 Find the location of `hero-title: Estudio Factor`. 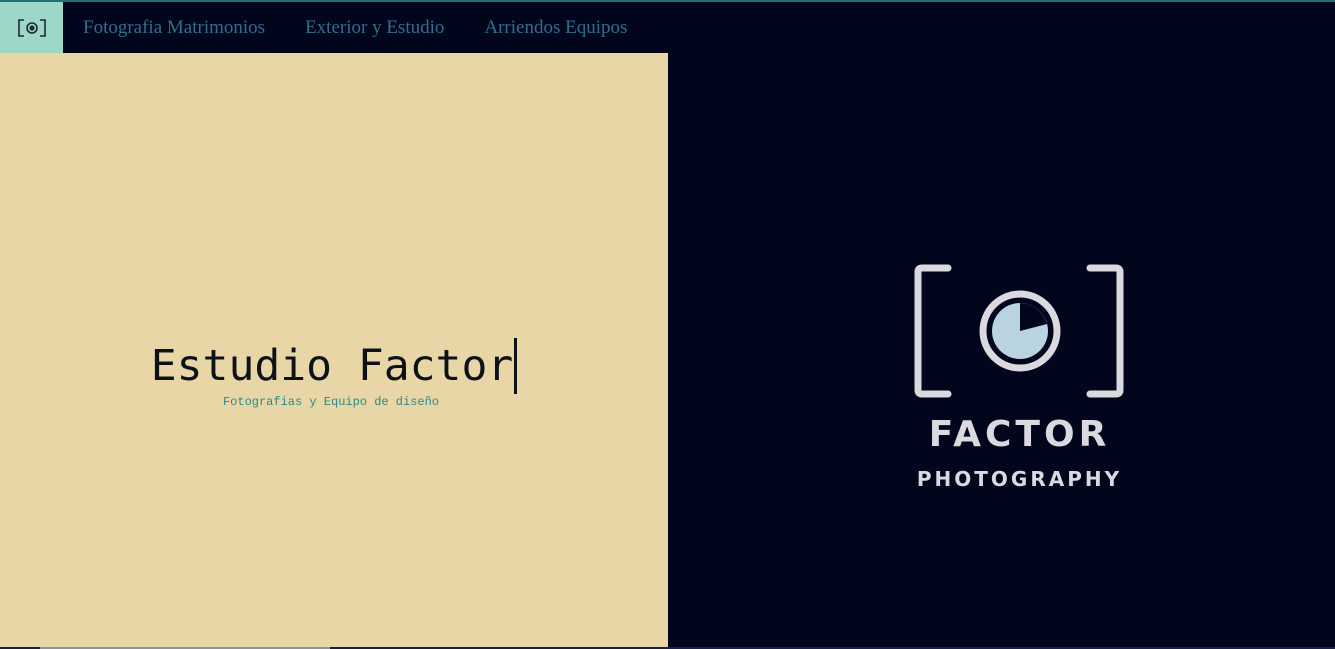

hero-title: Estudio Factor is located at coordinates (332, 366).